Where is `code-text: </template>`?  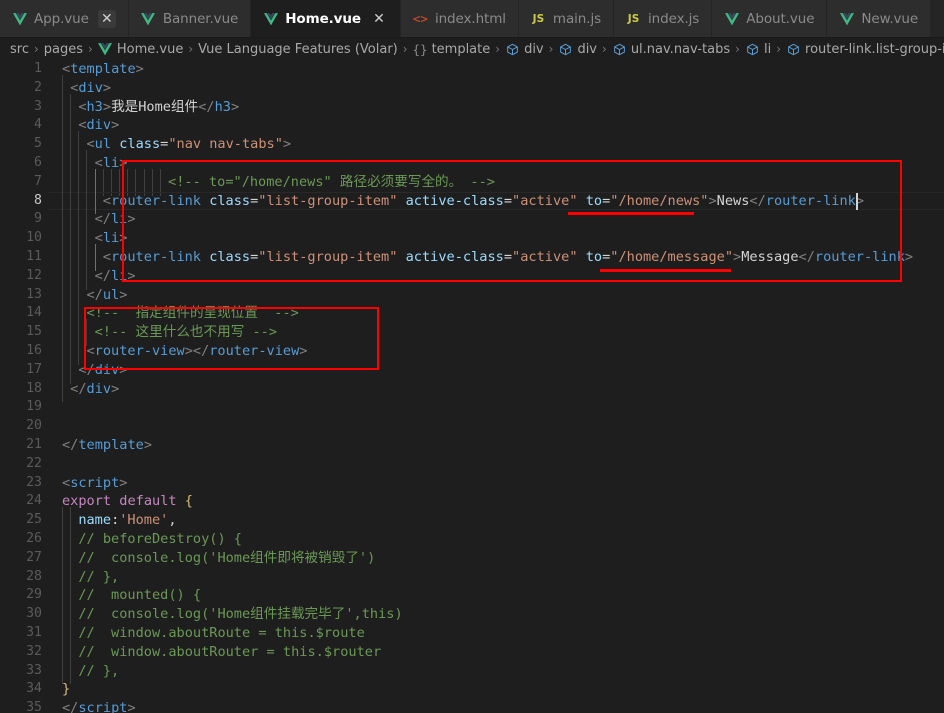 code-text: </template> is located at coordinates (493, 445).